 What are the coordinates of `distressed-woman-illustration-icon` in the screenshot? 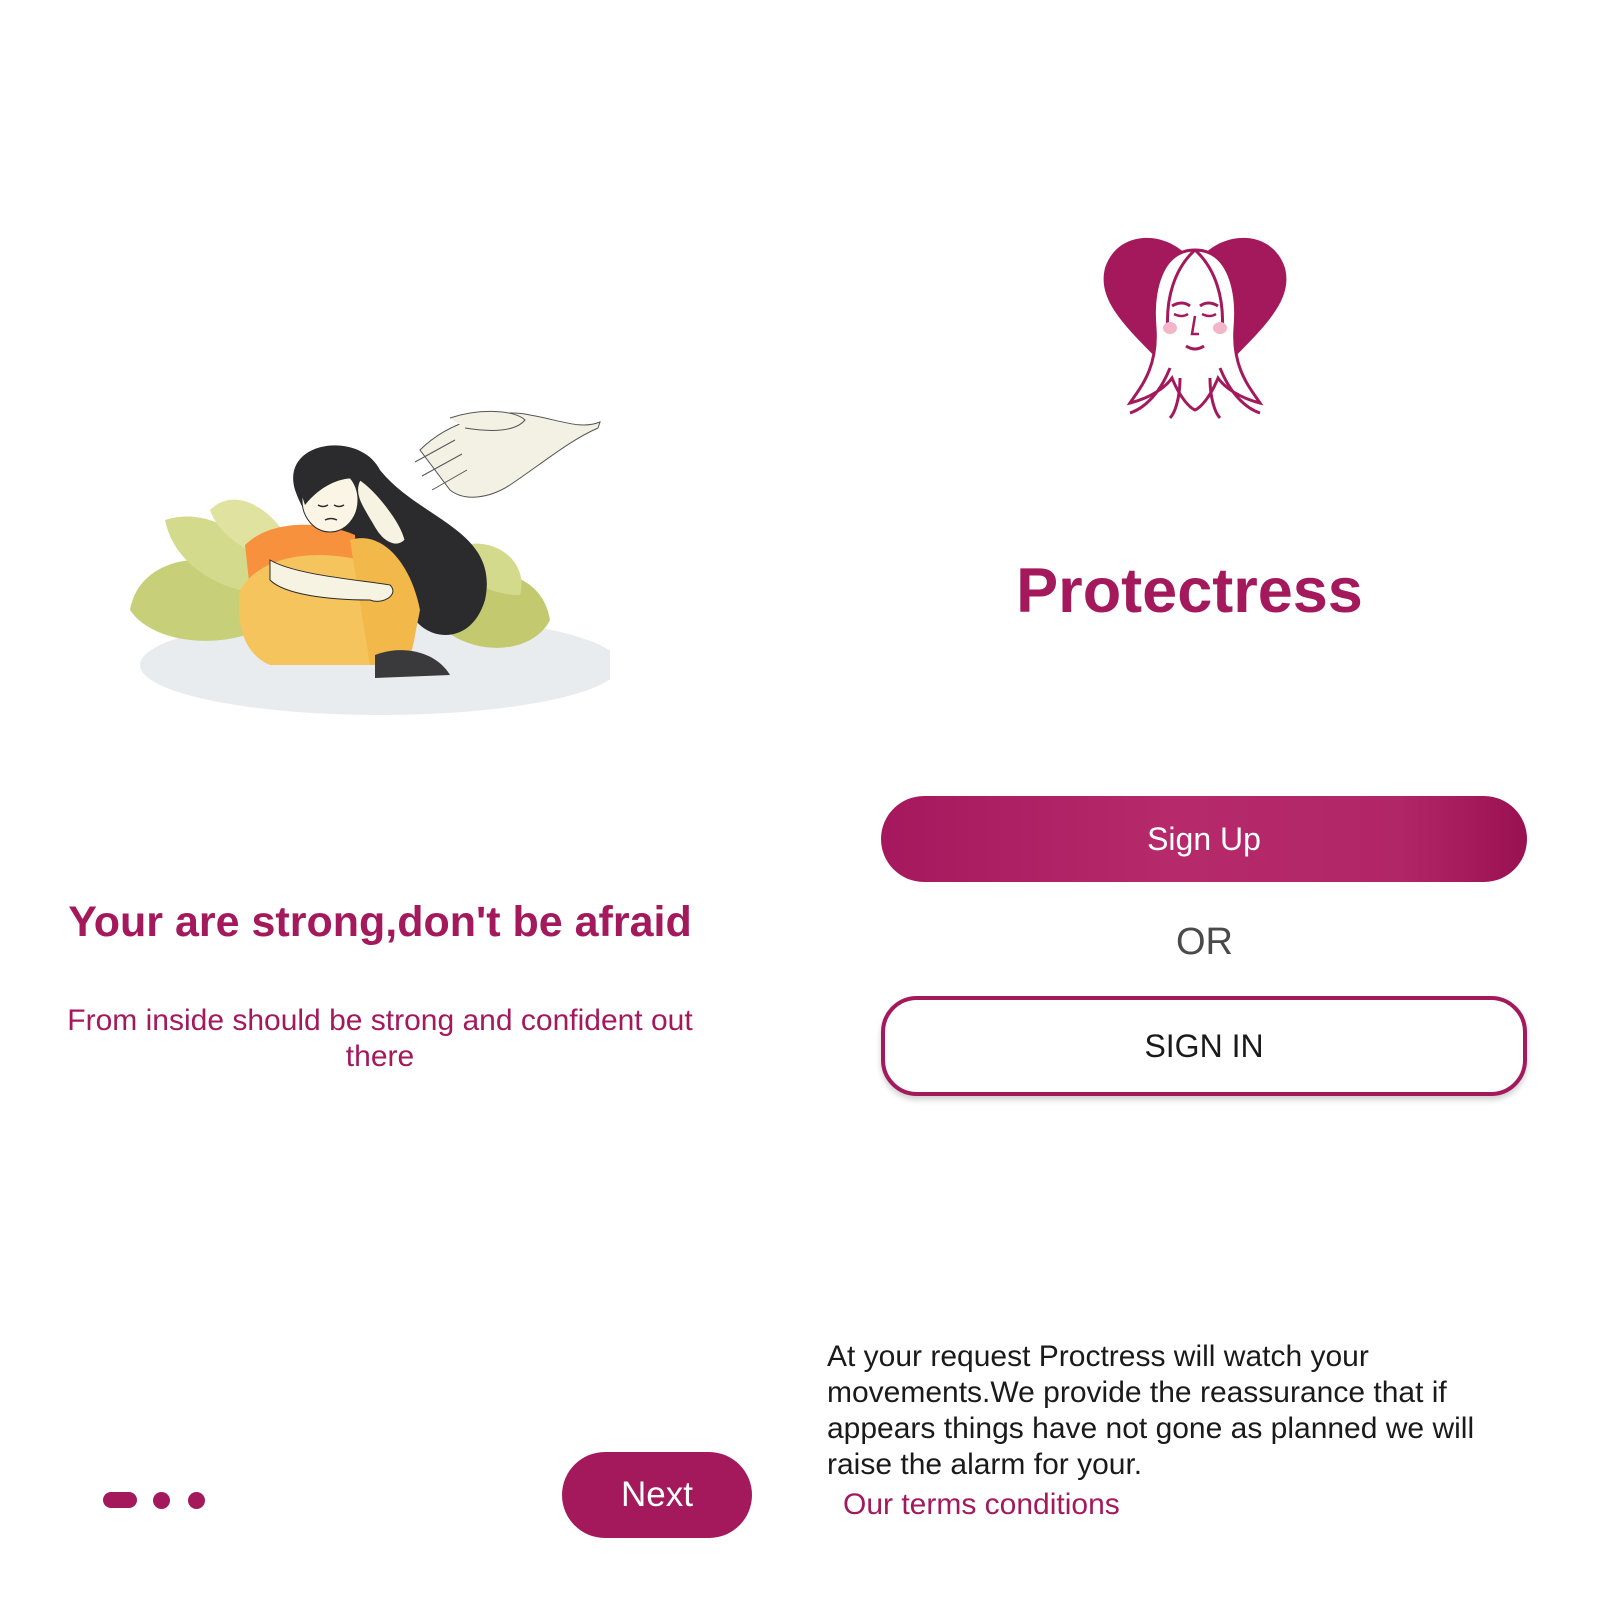 It's located at (370, 562).